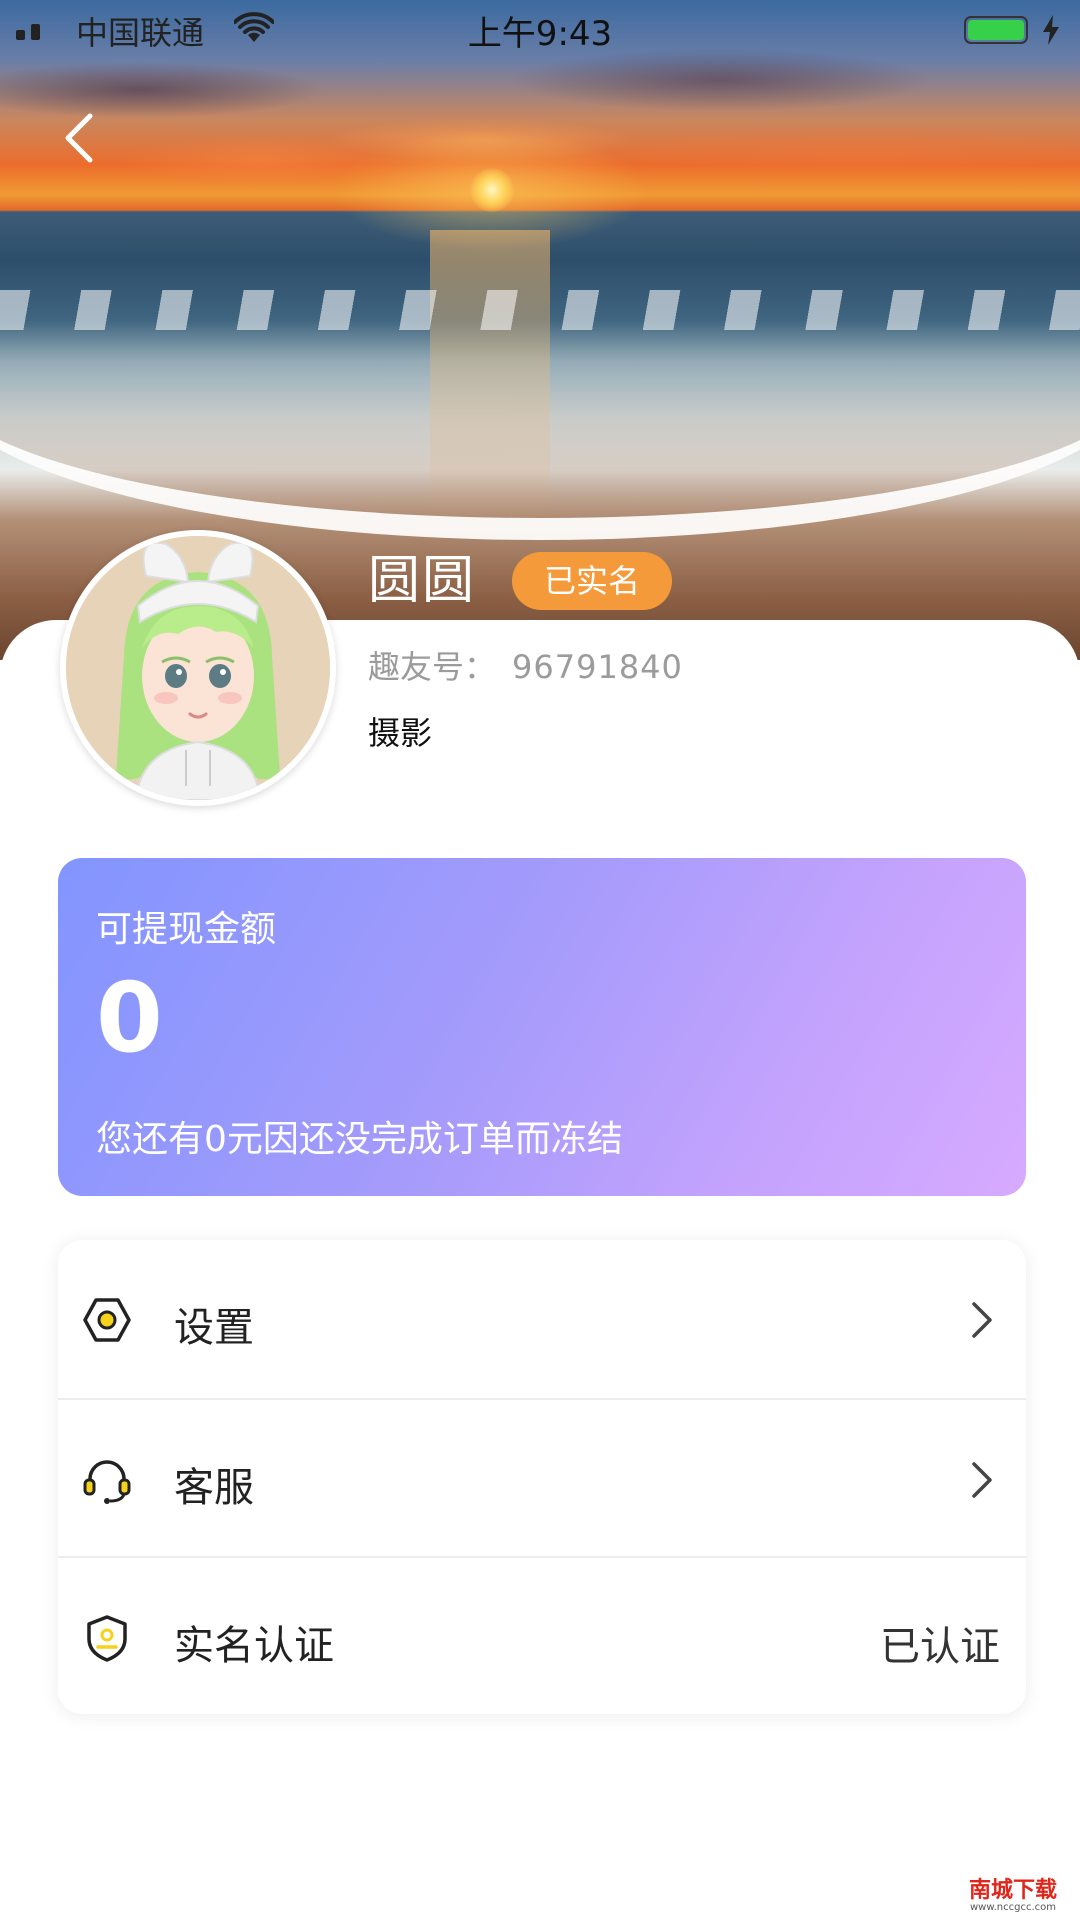 This screenshot has width=1080, height=1920. Describe the element at coordinates (542, 1319) in the screenshot. I see `menu-item-settings: 设置` at that location.